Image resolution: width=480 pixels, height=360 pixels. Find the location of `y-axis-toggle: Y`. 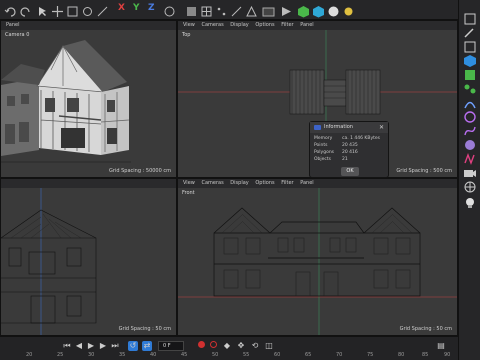

y-axis-toggle: Y is located at coordinates (136, 8).